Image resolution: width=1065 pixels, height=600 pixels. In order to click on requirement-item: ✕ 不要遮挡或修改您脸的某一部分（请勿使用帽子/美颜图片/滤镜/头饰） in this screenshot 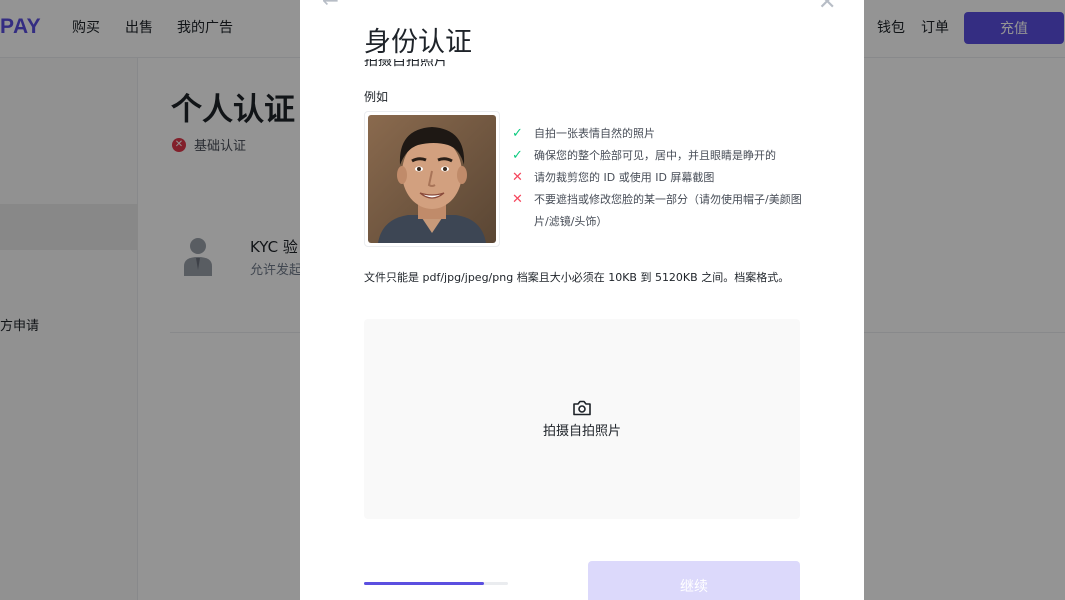, I will do `click(662, 211)`.